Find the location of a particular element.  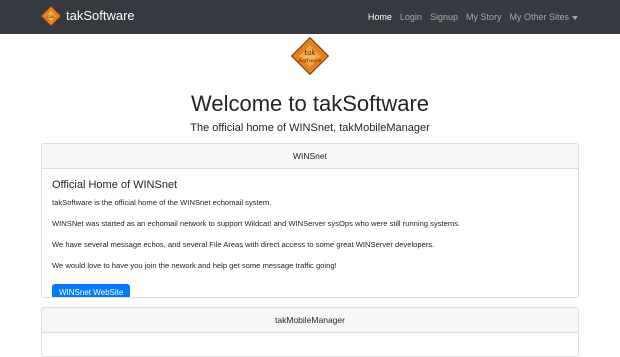

caret-down-icon is located at coordinates (575, 17).